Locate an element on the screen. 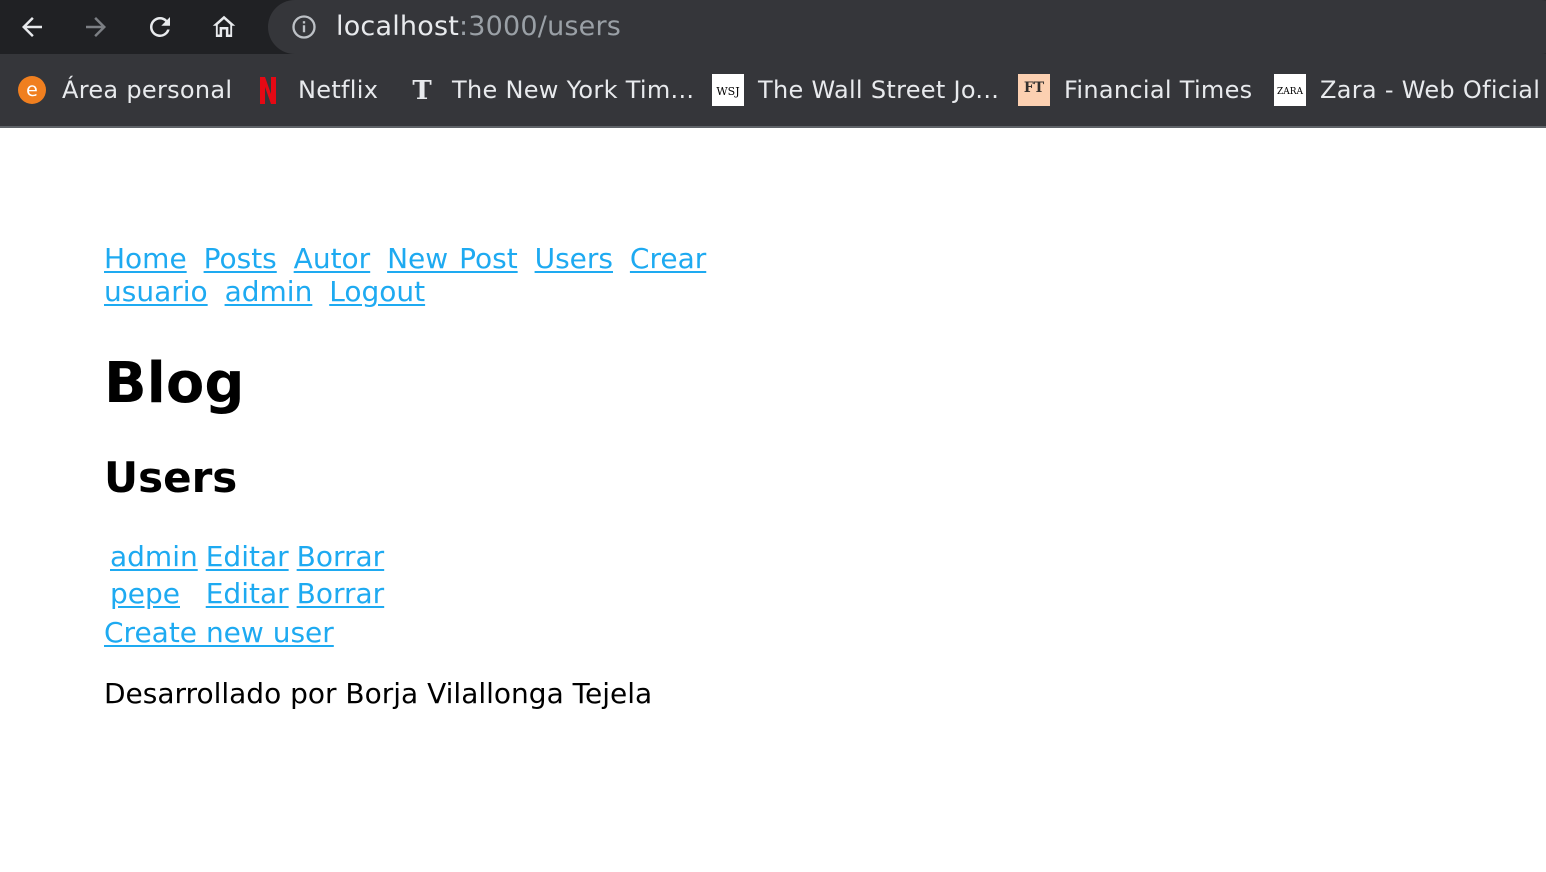 This screenshot has height=872, width=1546. bookmark-financial-times: FT Financial Times is located at coordinates (1135, 90).